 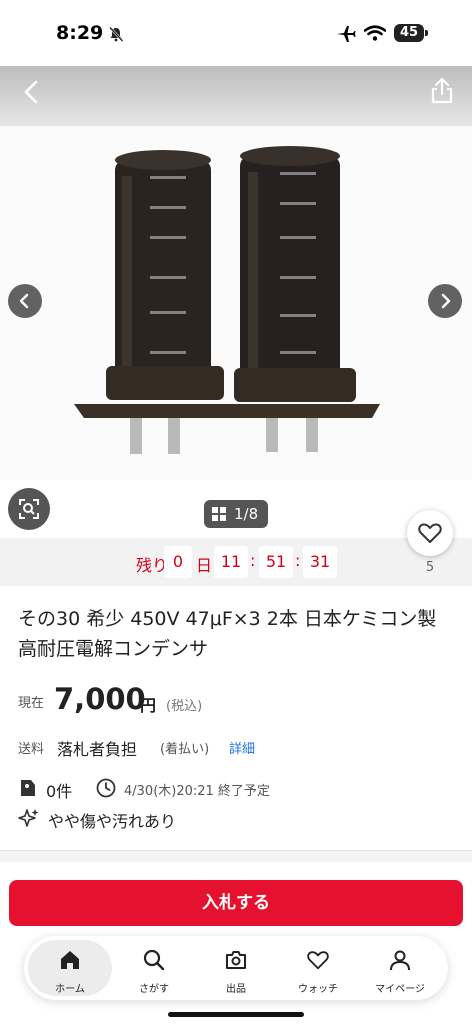 I want to click on gavel-icon, so click(x=28, y=788).